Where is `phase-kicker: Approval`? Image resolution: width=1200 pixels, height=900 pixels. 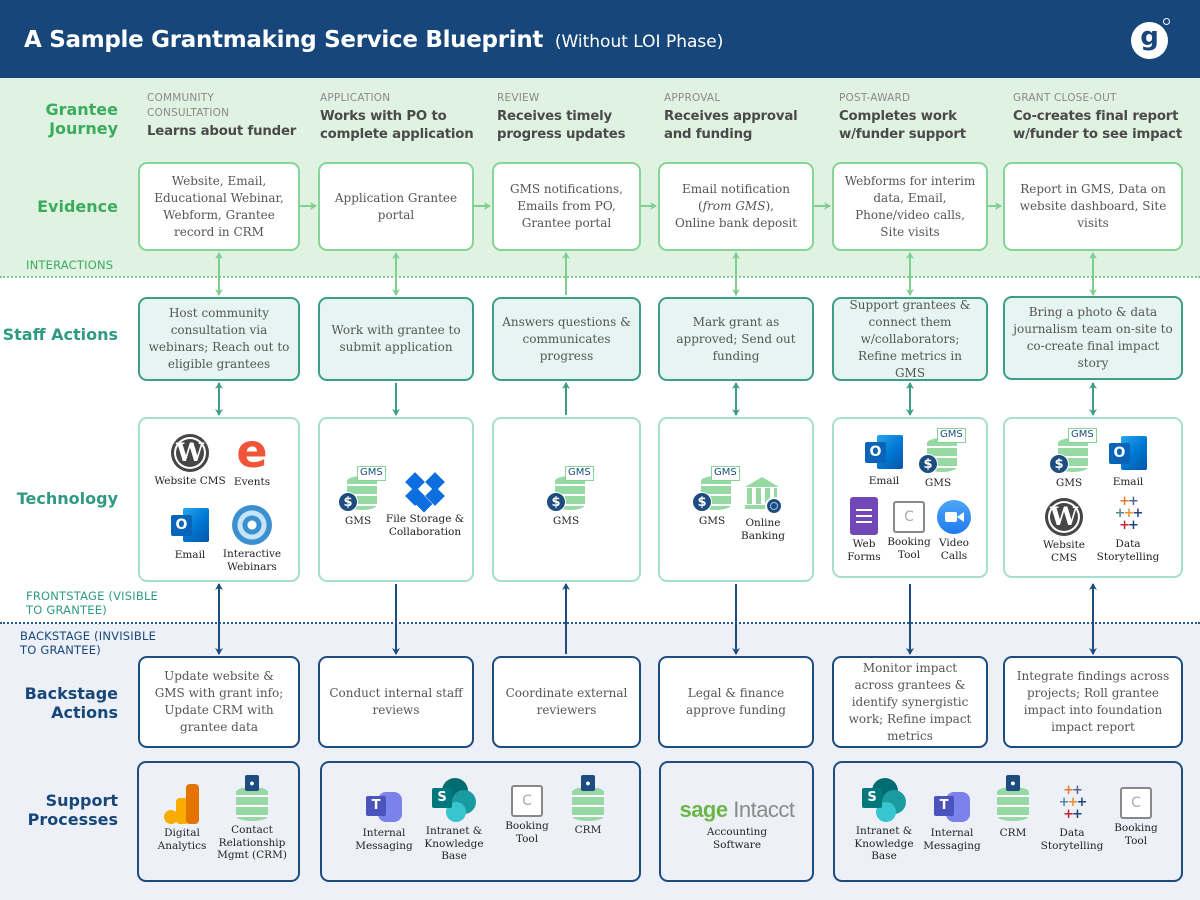
phase-kicker: Approval is located at coordinates (692, 98).